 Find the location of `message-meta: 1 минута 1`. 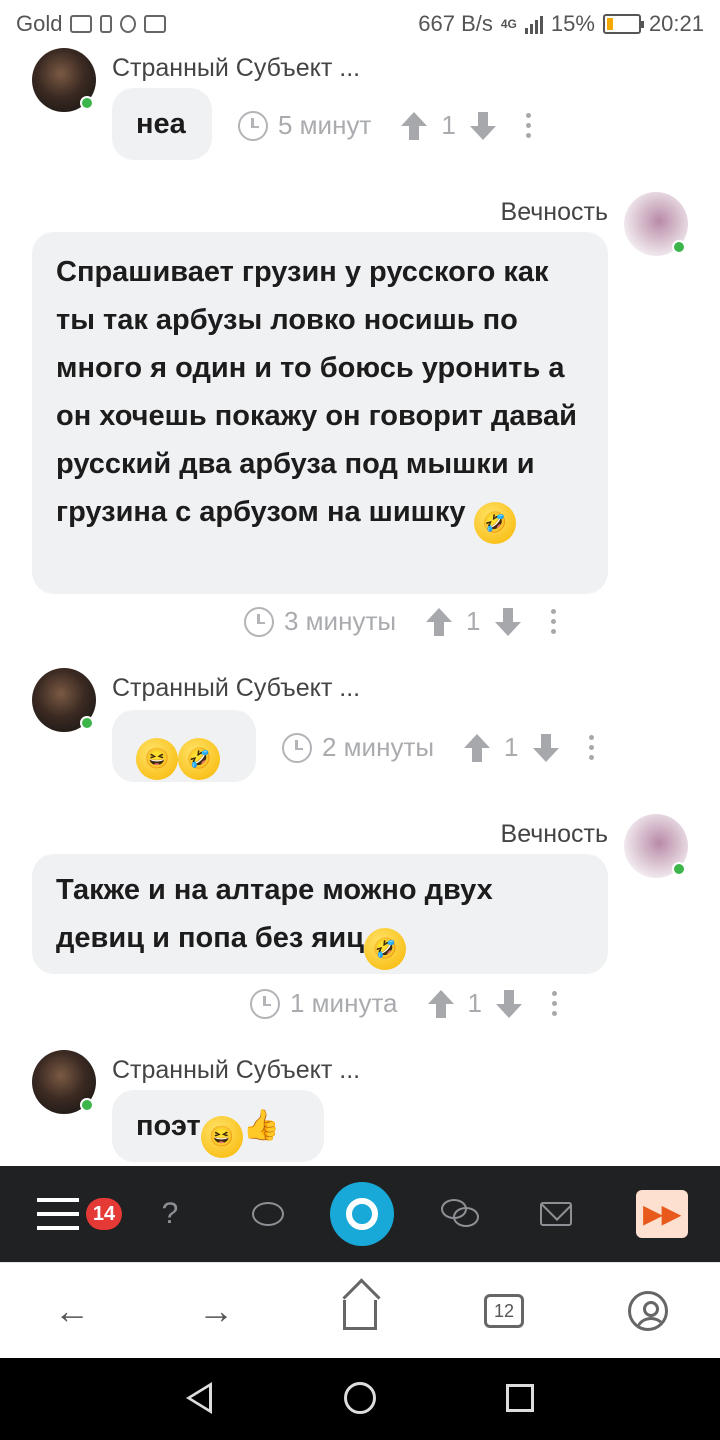

message-meta: 1 минута 1 is located at coordinates (403, 1003).